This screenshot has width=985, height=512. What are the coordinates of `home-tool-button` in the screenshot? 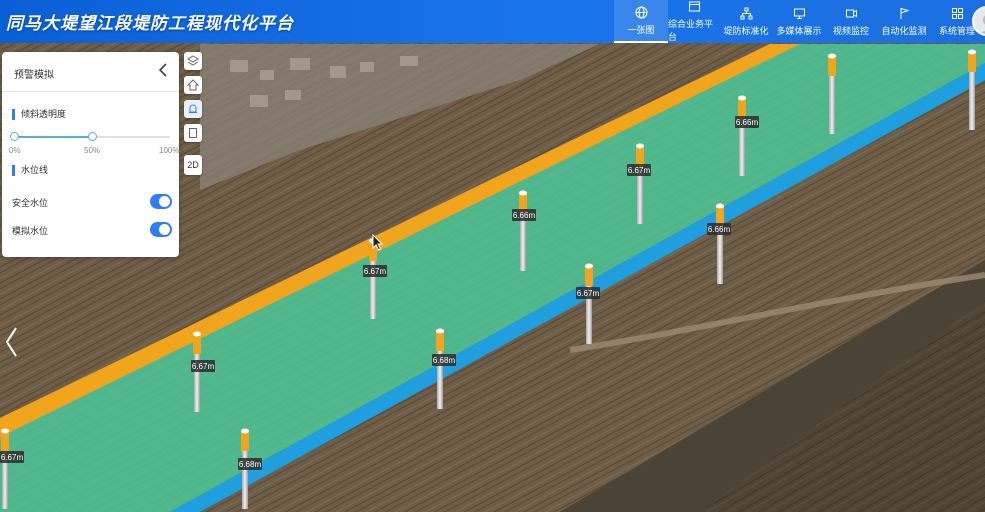 It's located at (193, 85).